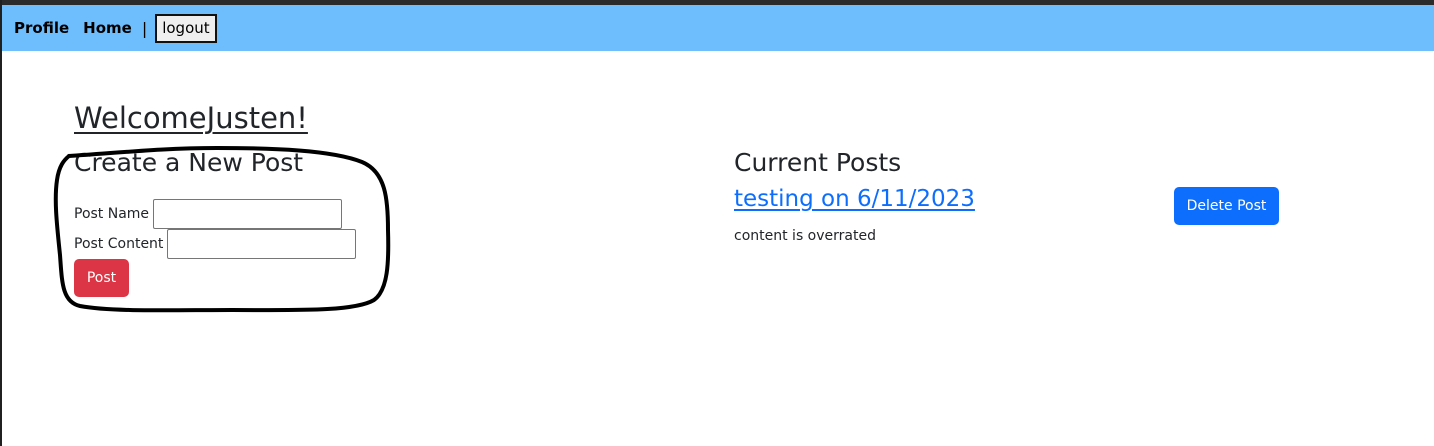 The image size is (1434, 446). Describe the element at coordinates (101, 278) in the screenshot. I see `submit-post-button: Post` at that location.